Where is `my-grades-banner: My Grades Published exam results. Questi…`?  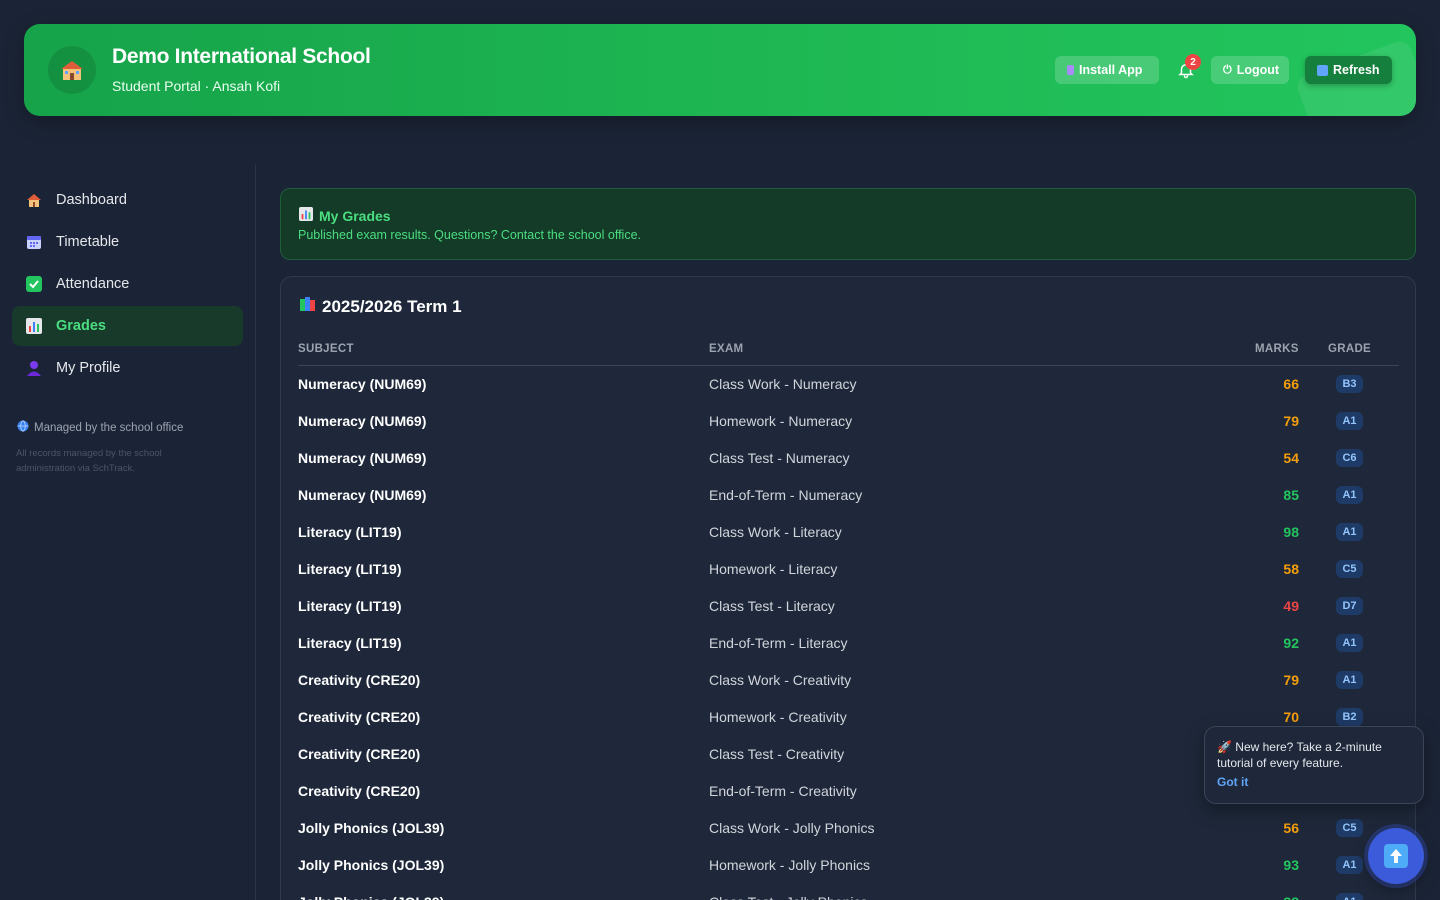 my-grades-banner: My Grades Published exam results. Questi… is located at coordinates (848, 224).